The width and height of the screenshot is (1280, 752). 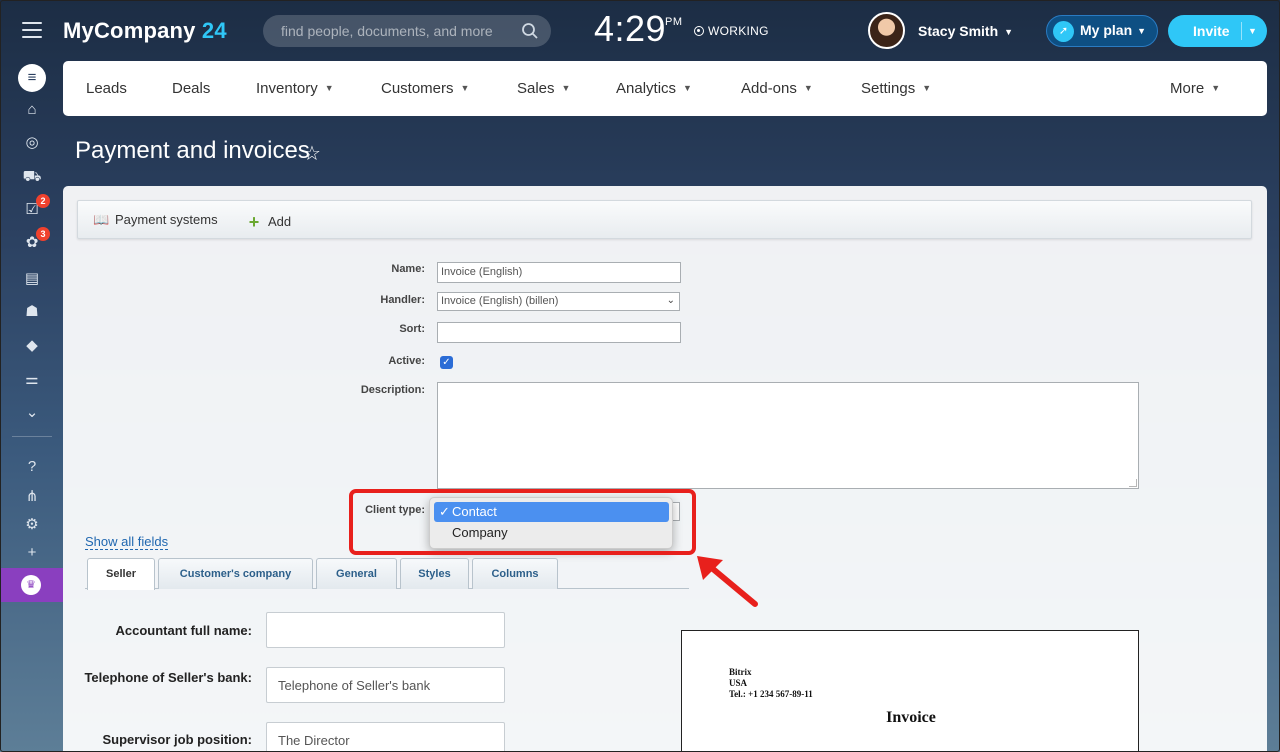 What do you see at coordinates (559, 332) in the screenshot?
I see `sort-field` at bounding box center [559, 332].